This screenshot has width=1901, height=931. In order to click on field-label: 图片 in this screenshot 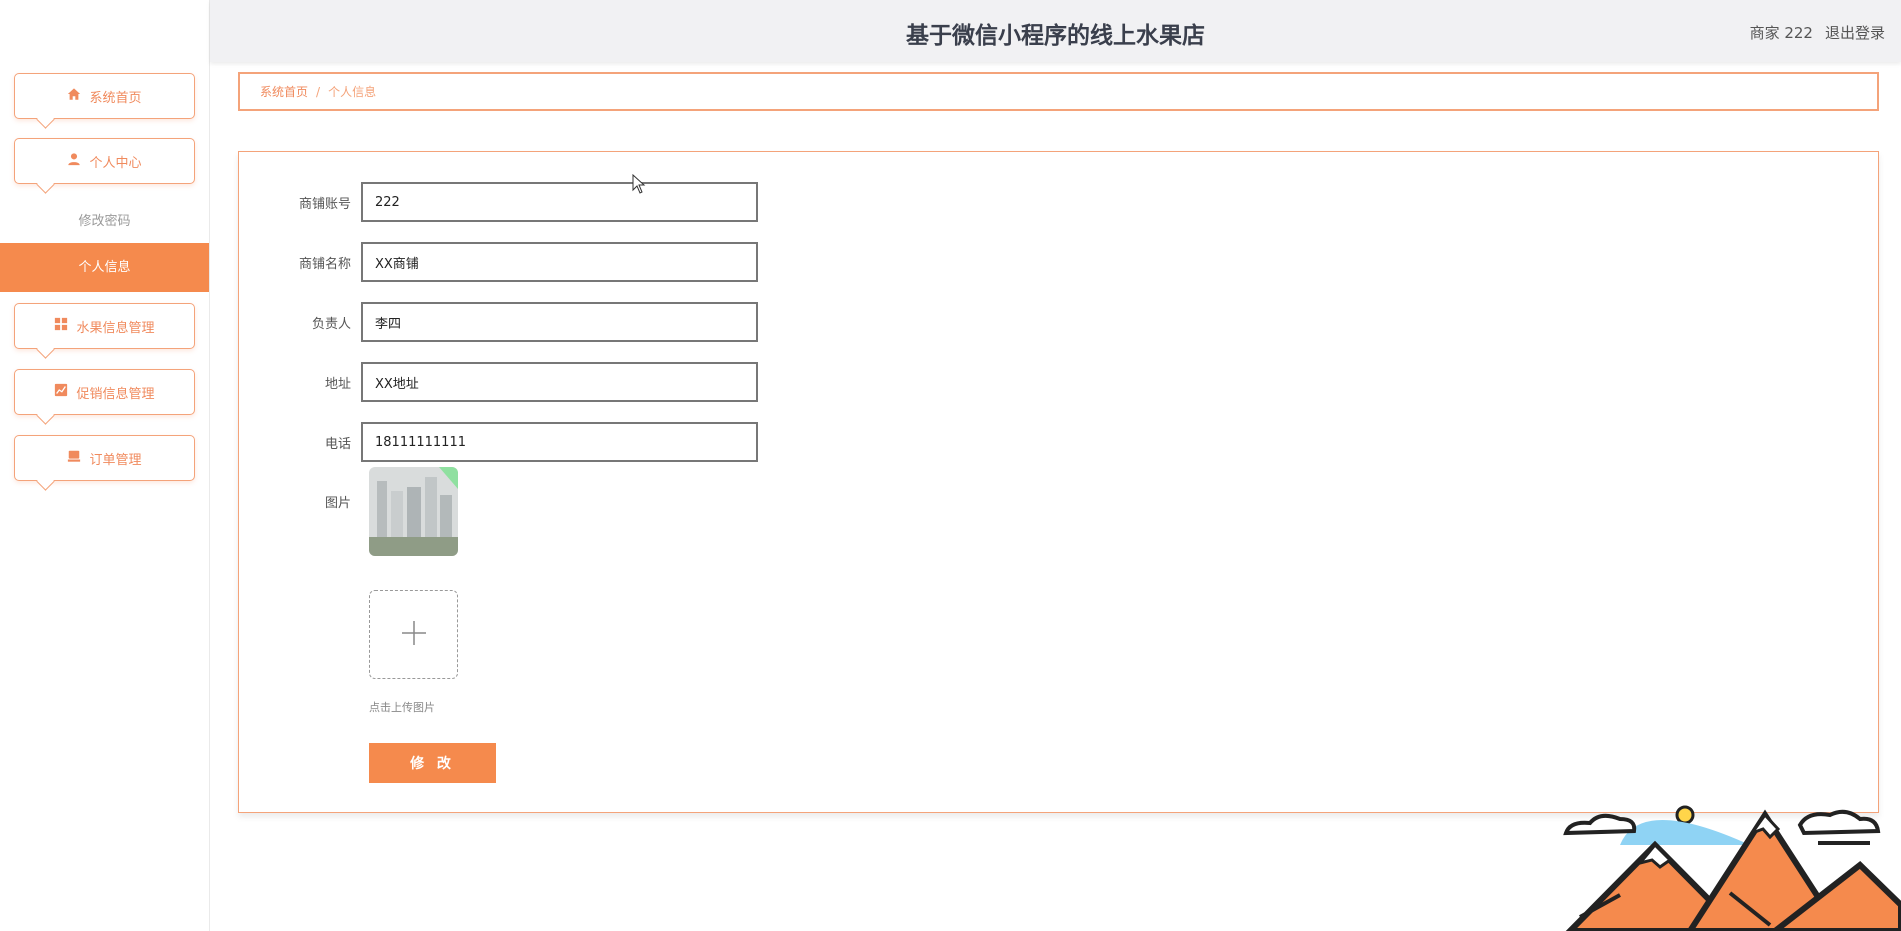, I will do `click(337, 503)`.